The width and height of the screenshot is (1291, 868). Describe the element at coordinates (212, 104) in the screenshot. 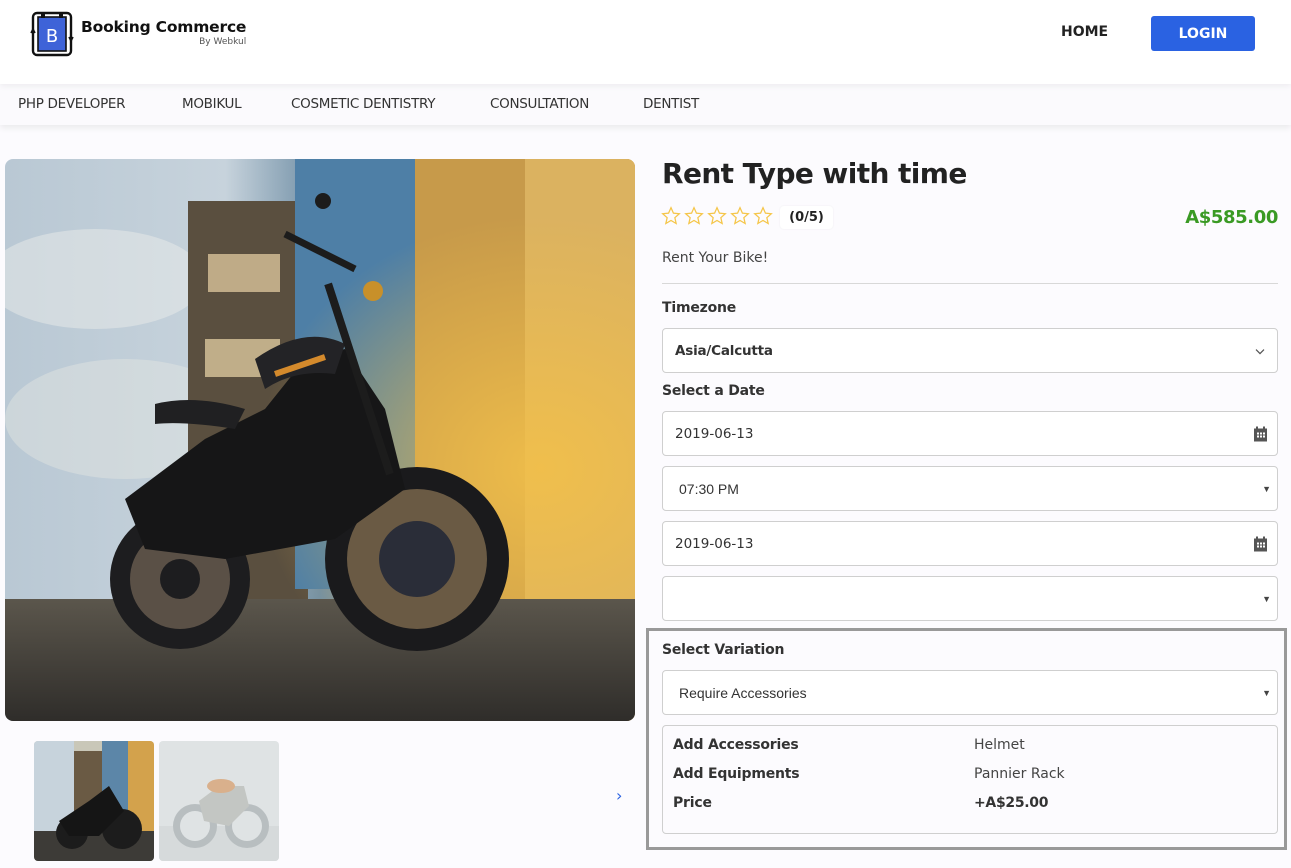

I see `category-mobikul: MOBIKUL` at that location.